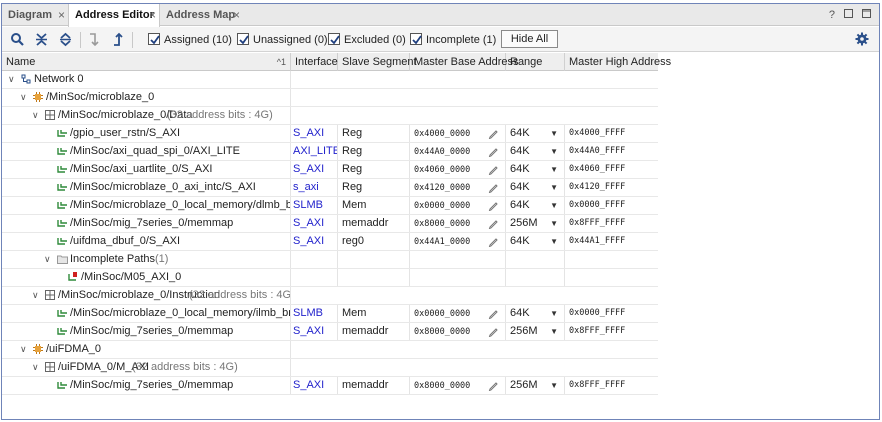 This screenshot has height=422, width=882. Describe the element at coordinates (442, 152) in the screenshot. I see `base-address-value: 0x44A0_0000` at that location.